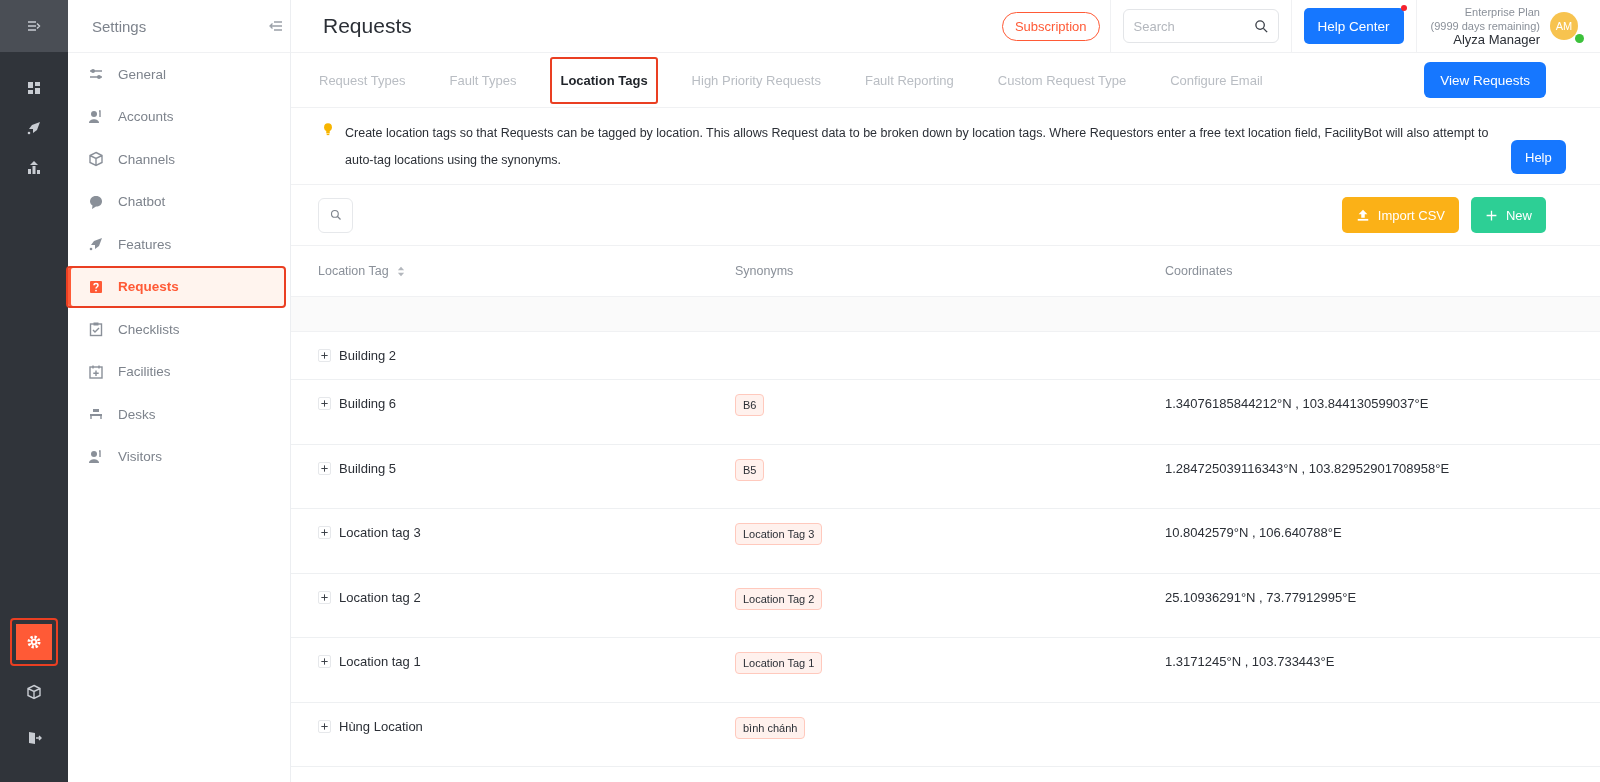  Describe the element at coordinates (1297, 403) in the screenshot. I see `coordinates-text: 1.34076185844212°N , 103.844130599037°E` at that location.